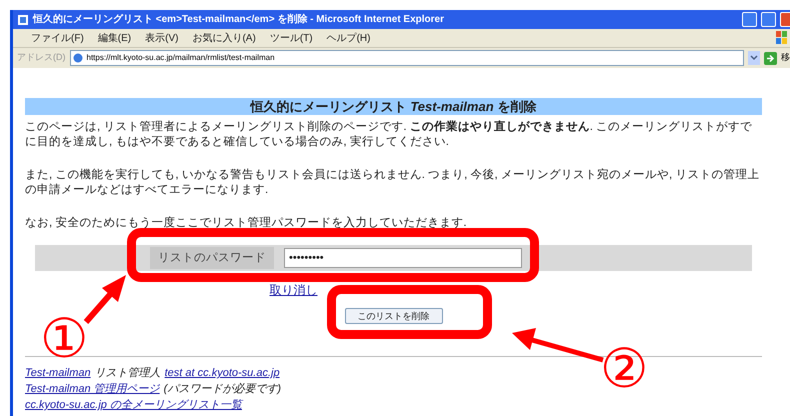  What do you see at coordinates (224, 38) in the screenshot?
I see `menu-item: お気に入り(A)` at bounding box center [224, 38].